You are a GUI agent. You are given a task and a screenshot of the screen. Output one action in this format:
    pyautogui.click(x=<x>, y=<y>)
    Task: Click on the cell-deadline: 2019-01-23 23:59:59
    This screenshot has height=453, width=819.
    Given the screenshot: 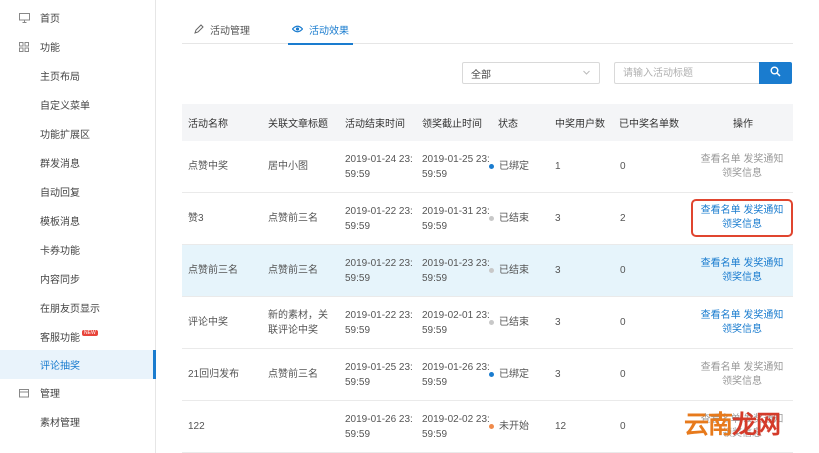 What is the action you would take?
    pyautogui.click(x=456, y=270)
    